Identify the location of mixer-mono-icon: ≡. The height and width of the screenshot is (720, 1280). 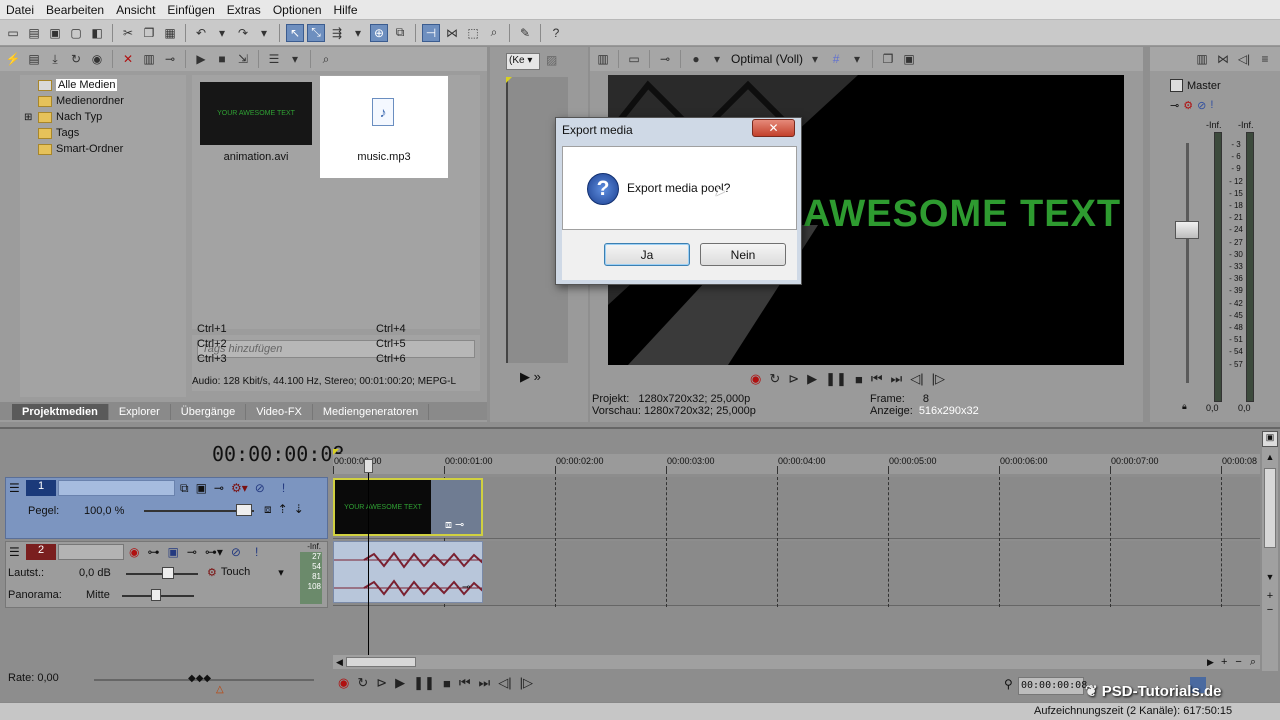
(1265, 59).